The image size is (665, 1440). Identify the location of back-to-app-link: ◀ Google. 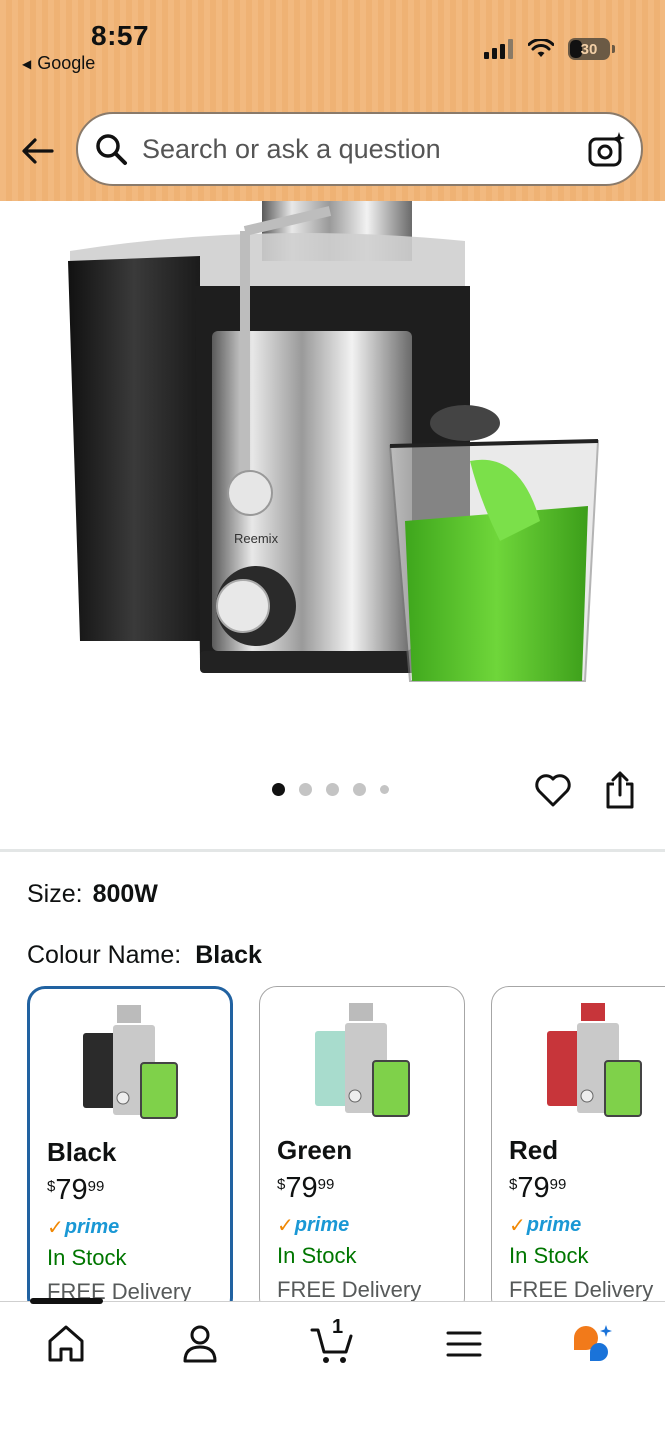
(58, 63).